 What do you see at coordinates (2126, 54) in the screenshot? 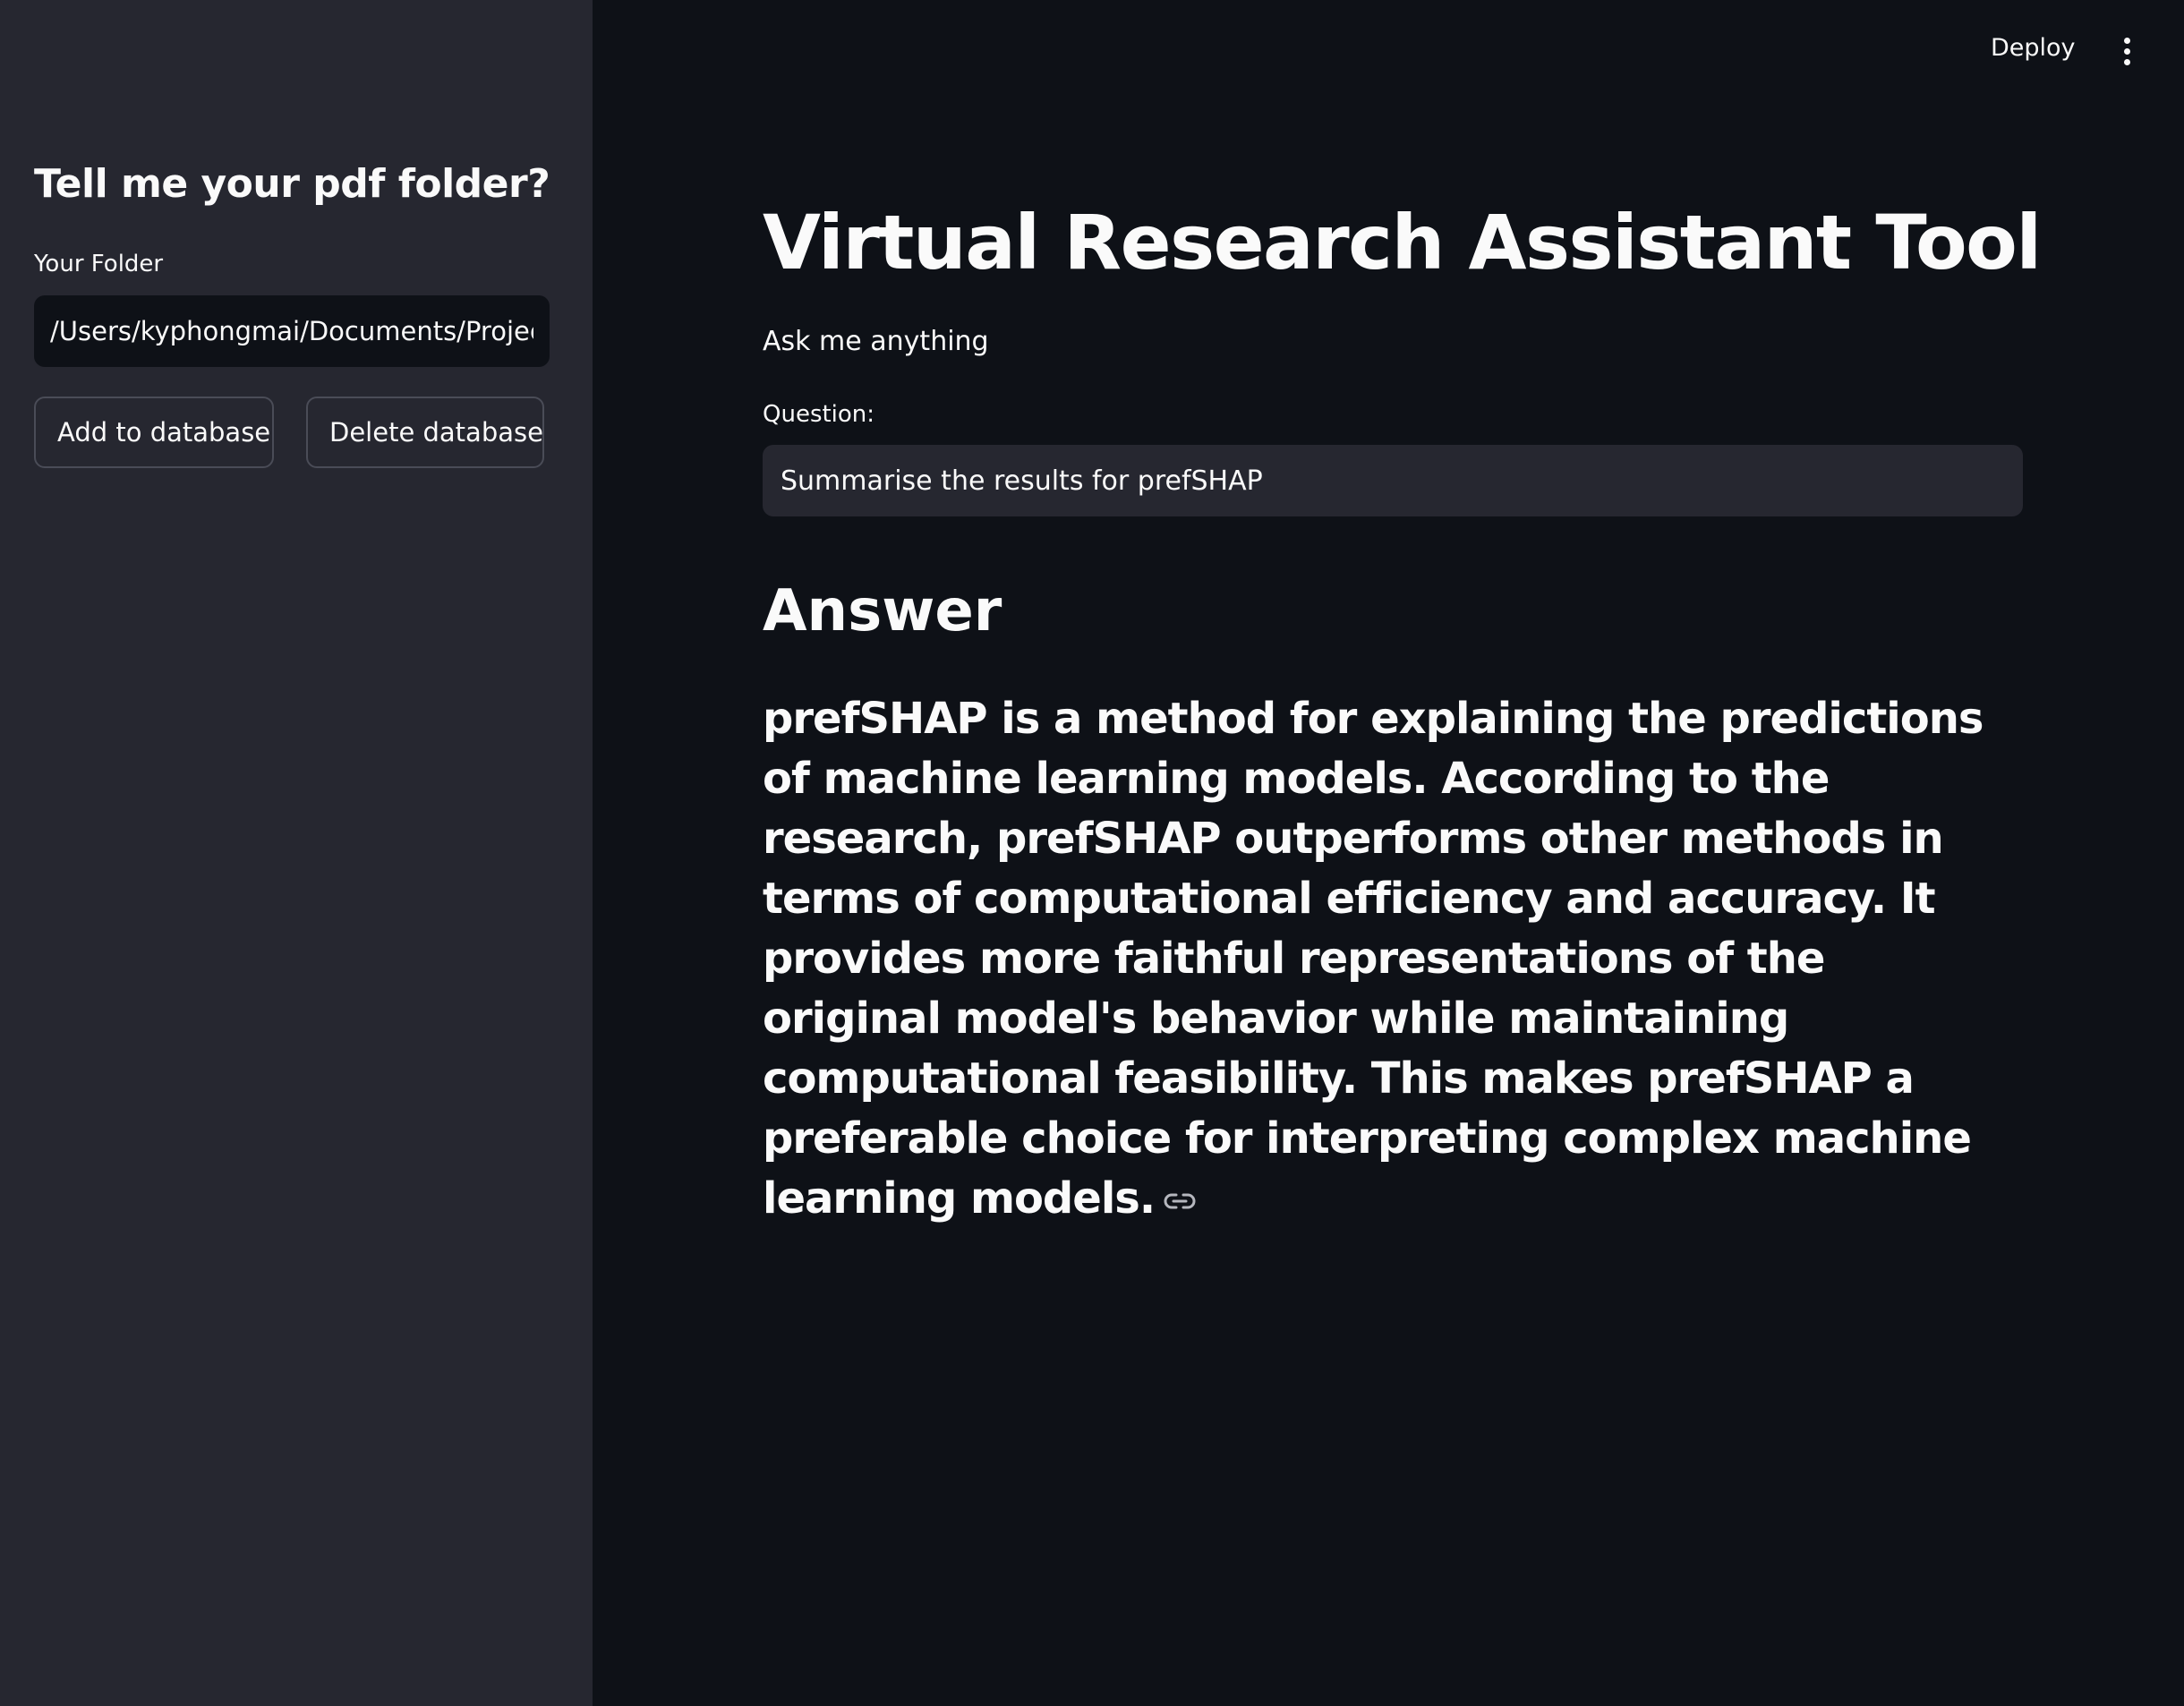
I see `more-vertical-icon` at bounding box center [2126, 54].